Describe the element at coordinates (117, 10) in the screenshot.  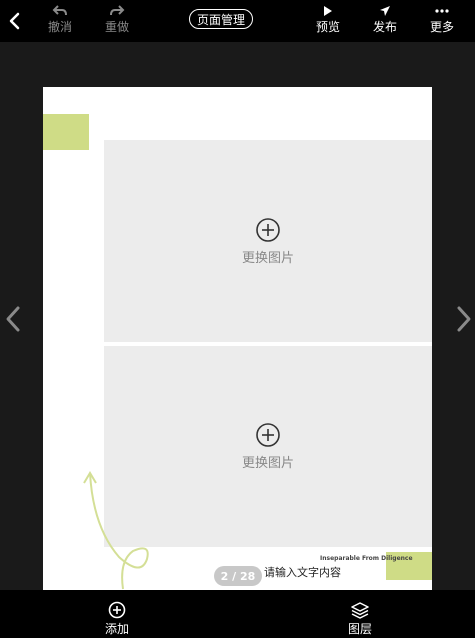
I see `redo-icon` at that location.